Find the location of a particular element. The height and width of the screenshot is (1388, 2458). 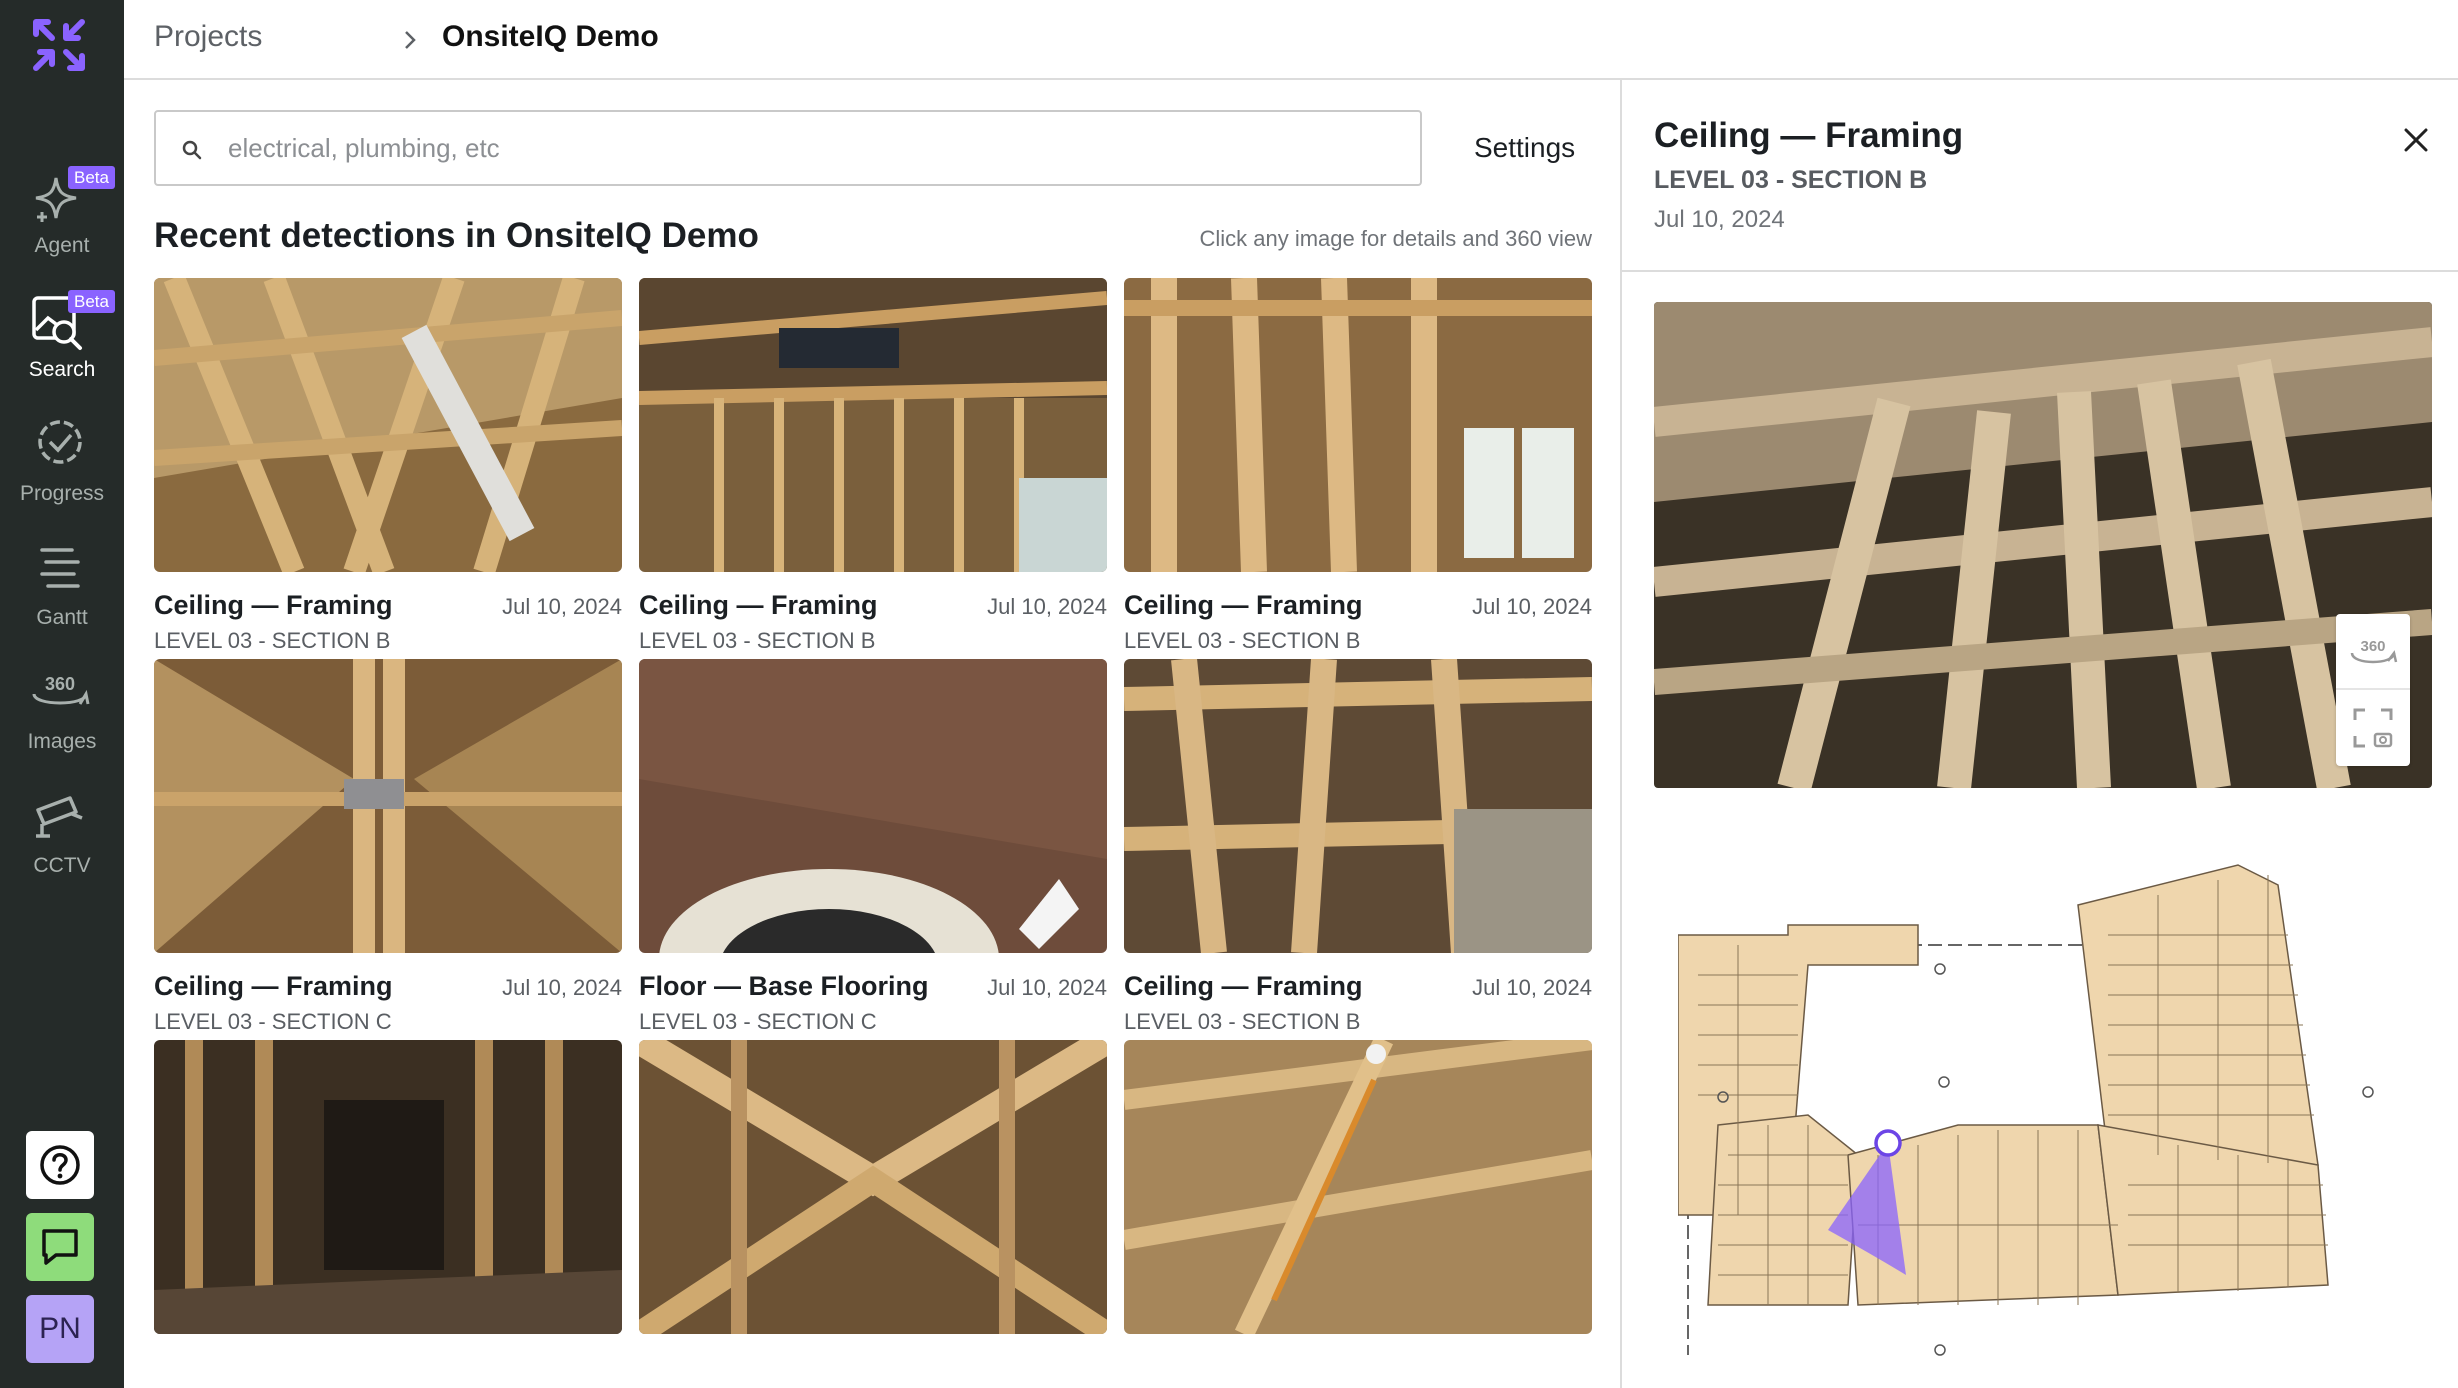

360-view-icon: 360 is located at coordinates (2374, 651).